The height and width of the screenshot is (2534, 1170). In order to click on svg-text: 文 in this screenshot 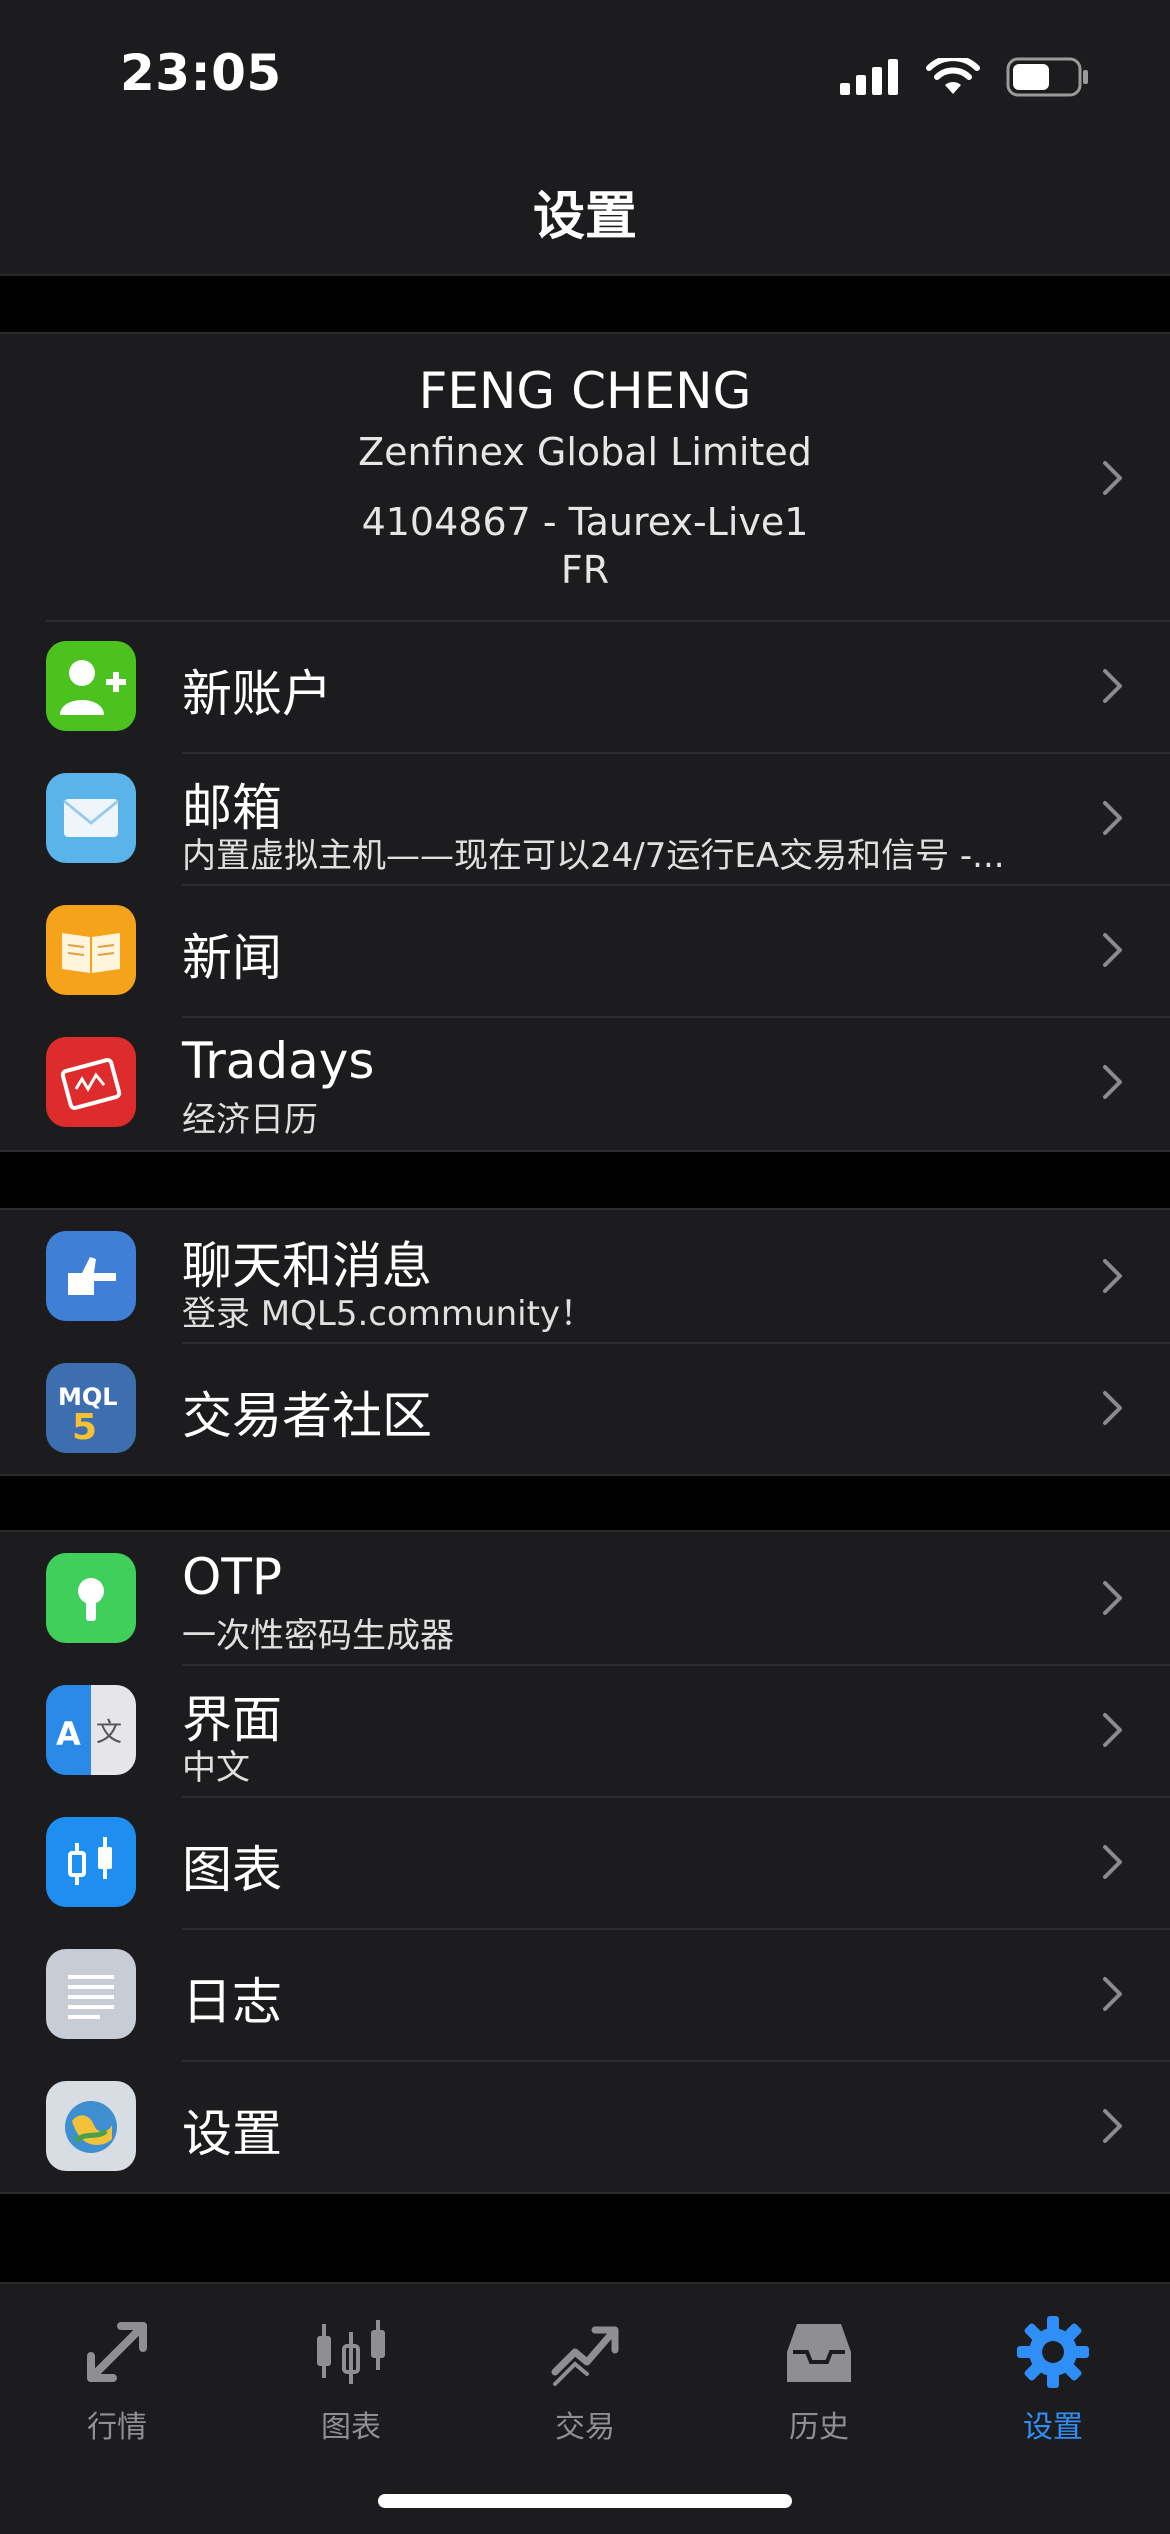, I will do `click(109, 1733)`.